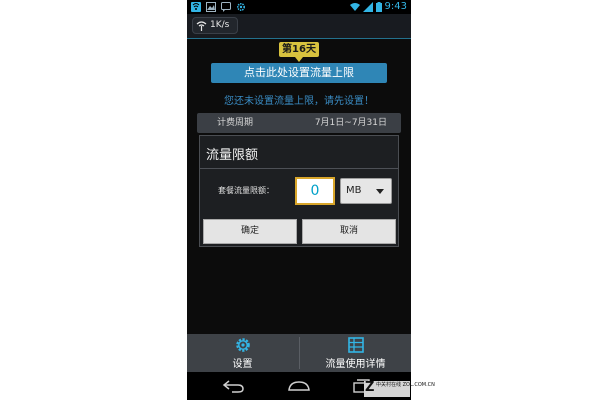 This screenshot has width=600, height=400. Describe the element at coordinates (349, 231) in the screenshot. I see `cancel-button: 取消` at that location.